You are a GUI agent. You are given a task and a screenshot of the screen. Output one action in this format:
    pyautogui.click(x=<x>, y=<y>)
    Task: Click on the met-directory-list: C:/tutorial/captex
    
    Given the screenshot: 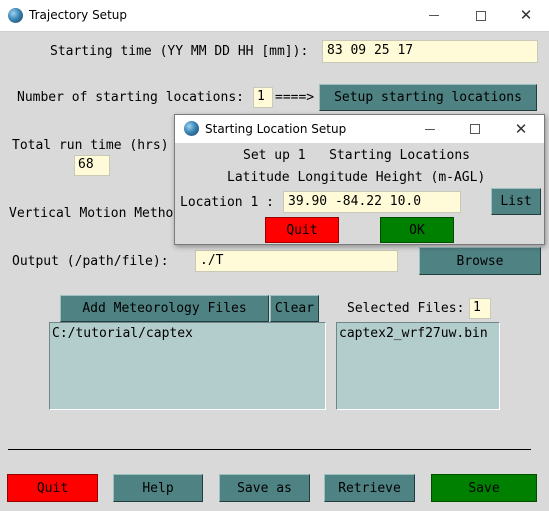 What is the action you would take?
    pyautogui.click(x=187, y=366)
    